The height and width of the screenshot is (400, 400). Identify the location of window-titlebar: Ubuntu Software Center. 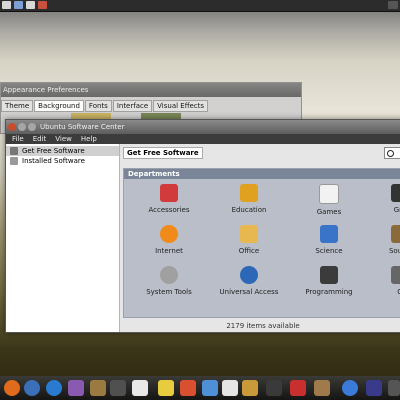
(203, 127).